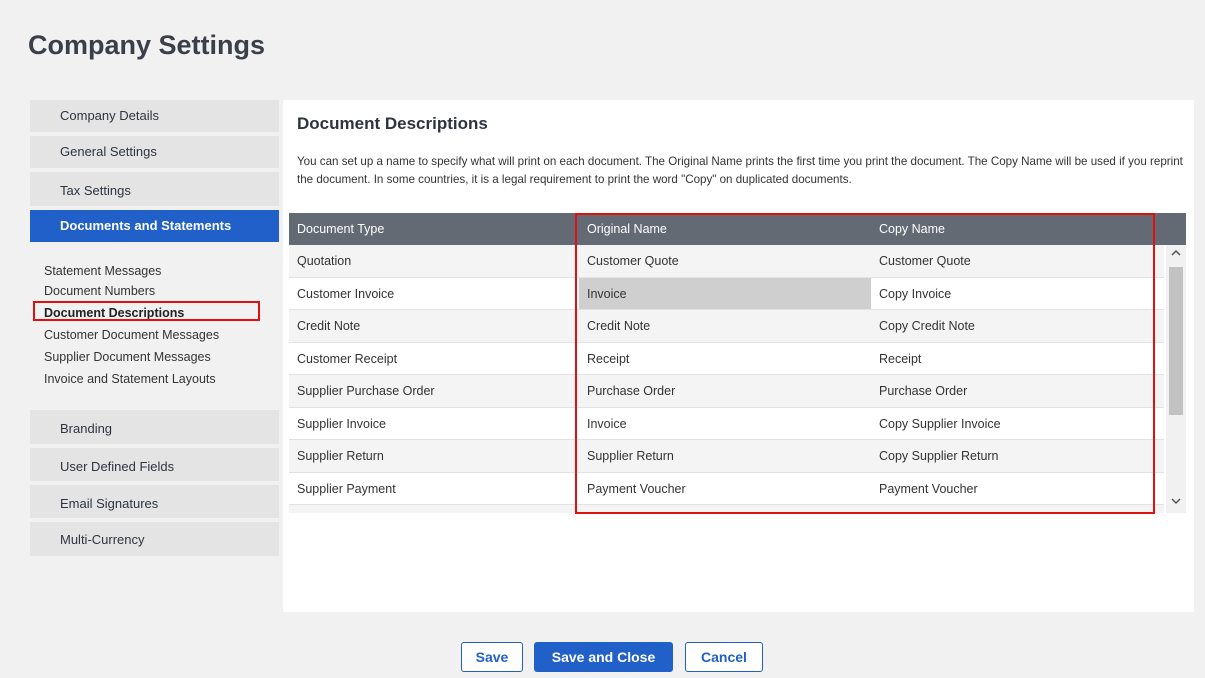 Image resolution: width=1205 pixels, height=678 pixels. Describe the element at coordinates (340, 456) in the screenshot. I see `cell-document-type: Supplier Return` at that location.